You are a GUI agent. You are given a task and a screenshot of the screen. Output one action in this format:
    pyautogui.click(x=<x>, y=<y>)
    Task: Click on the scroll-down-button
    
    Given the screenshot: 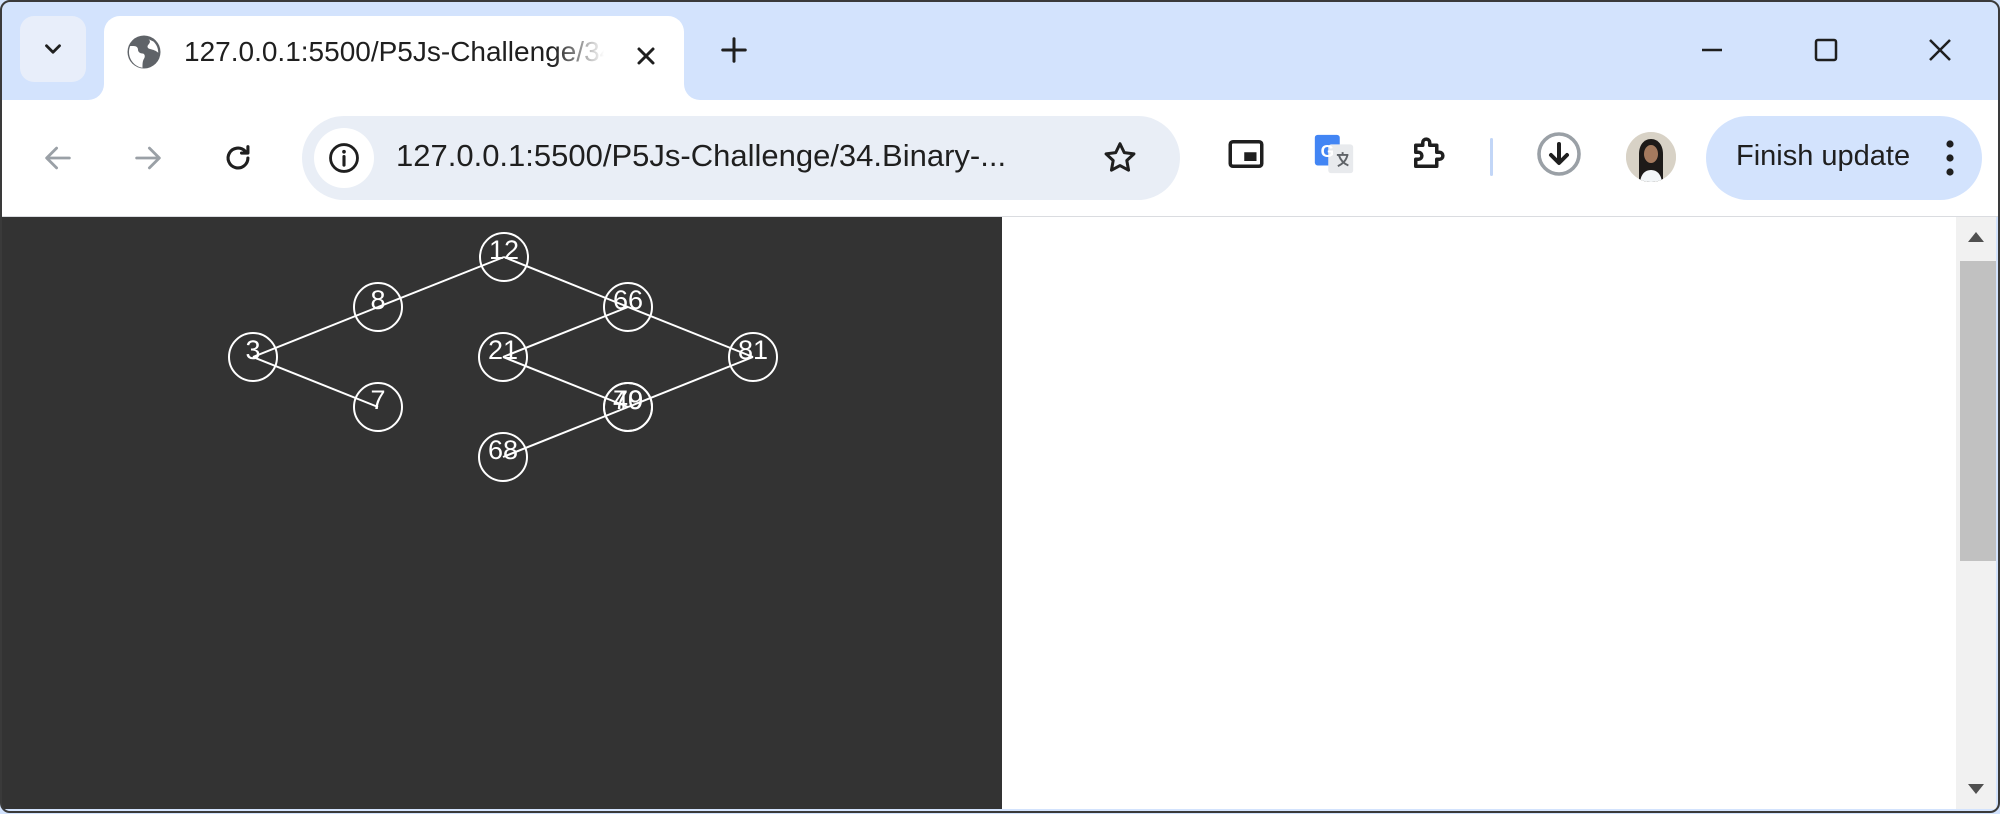 What is the action you would take?
    pyautogui.click(x=1976, y=789)
    